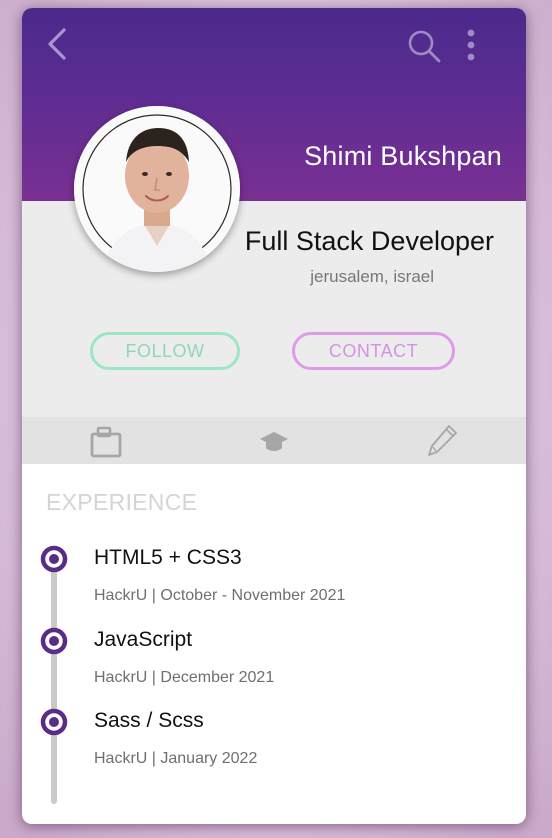 This screenshot has height=838, width=552. I want to click on search-icon, so click(424, 46).